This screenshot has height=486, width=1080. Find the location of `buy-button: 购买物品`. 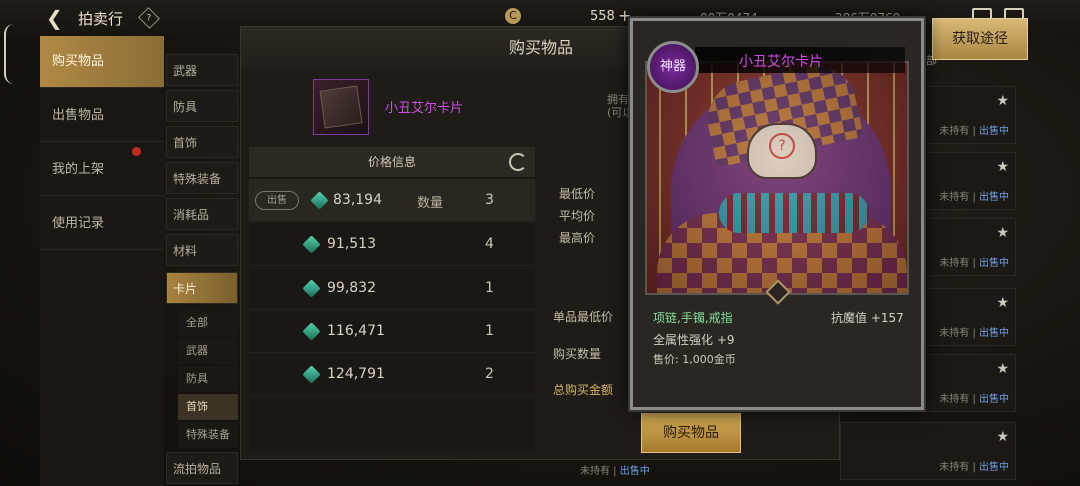

buy-button: 购买物品 is located at coordinates (691, 433).